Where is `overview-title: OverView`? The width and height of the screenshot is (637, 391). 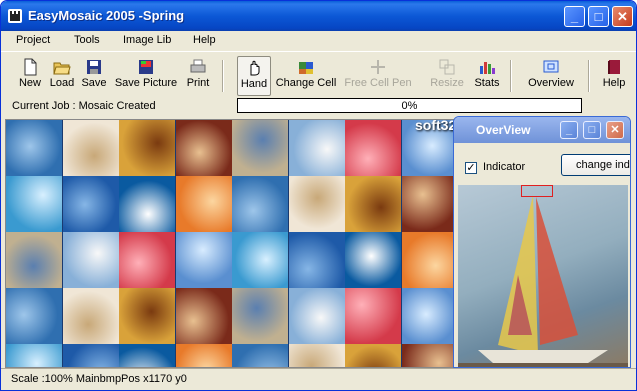 overview-title: OverView is located at coordinates (503, 130).